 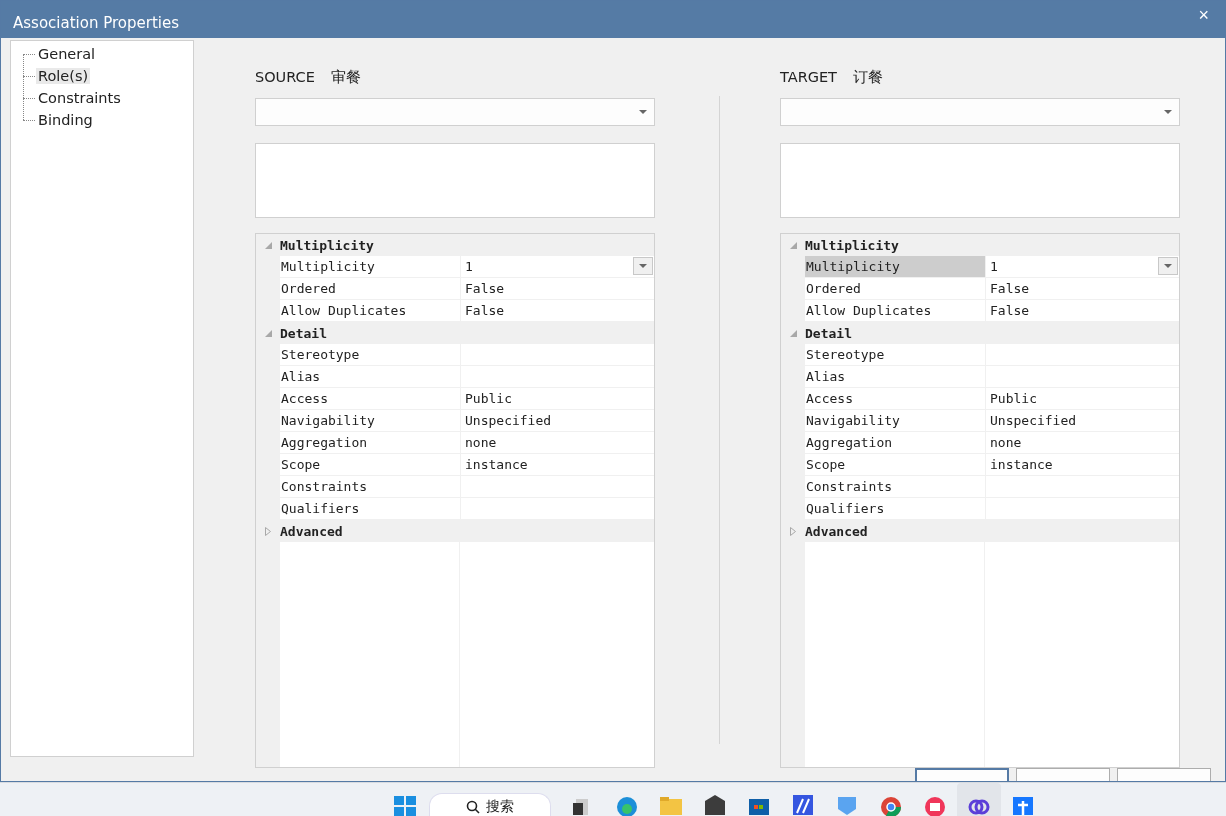 I want to click on browser-icon, so click(x=891, y=806).